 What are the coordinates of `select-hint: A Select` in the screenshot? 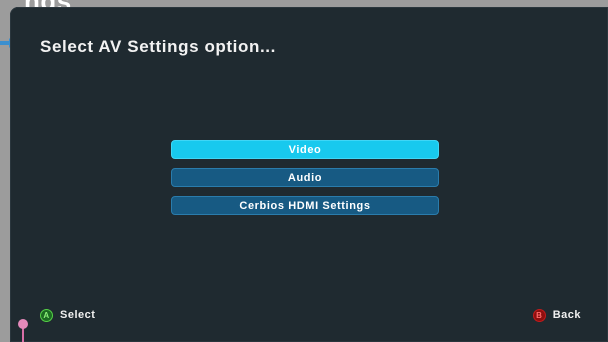 It's located at (67, 315).